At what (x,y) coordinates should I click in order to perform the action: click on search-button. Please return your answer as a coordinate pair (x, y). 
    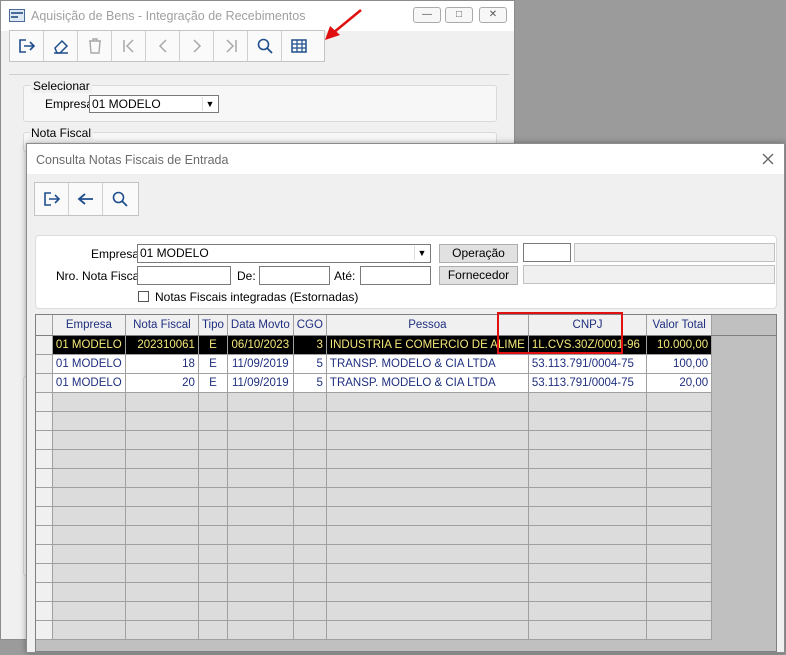
    Looking at the image, I should click on (265, 46).